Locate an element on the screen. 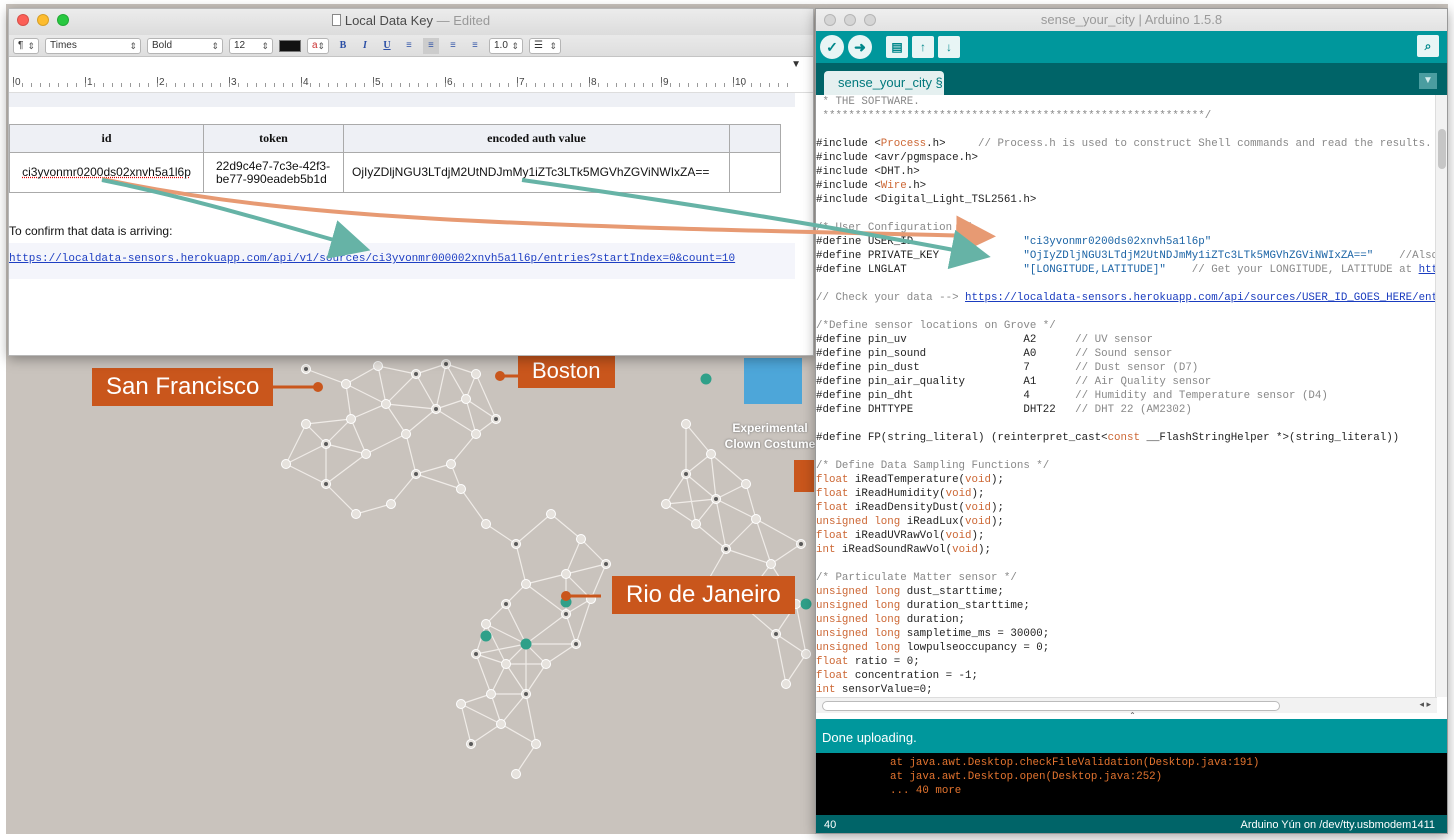 The width and height of the screenshot is (1454, 840). confirm-text: To confirm that data is arriving: is located at coordinates (91, 231).